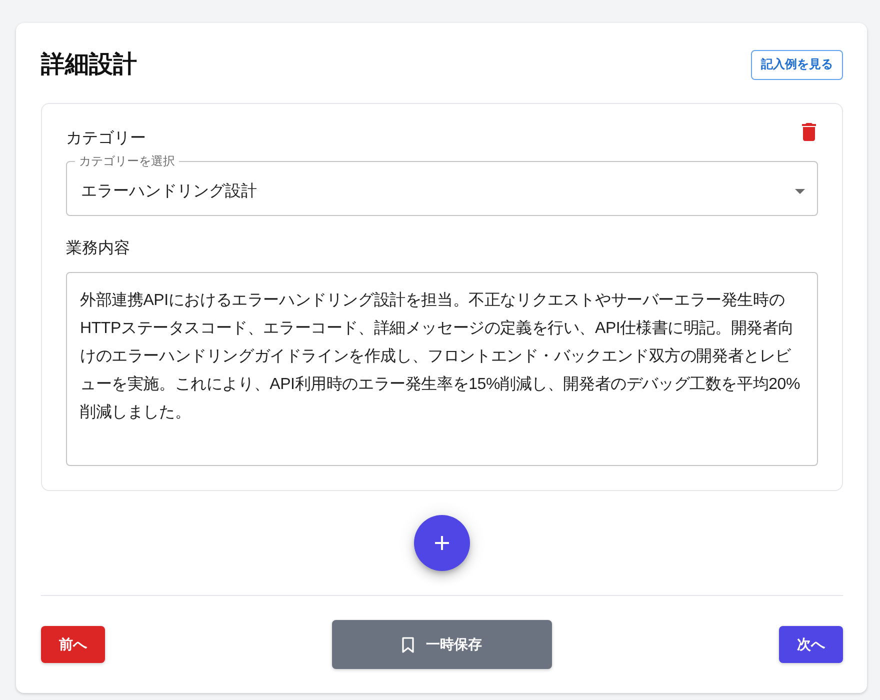 The width and height of the screenshot is (880, 700). I want to click on category-dropdown: カテゴリーを選択 エラーハンドリング設計, so click(442, 185).